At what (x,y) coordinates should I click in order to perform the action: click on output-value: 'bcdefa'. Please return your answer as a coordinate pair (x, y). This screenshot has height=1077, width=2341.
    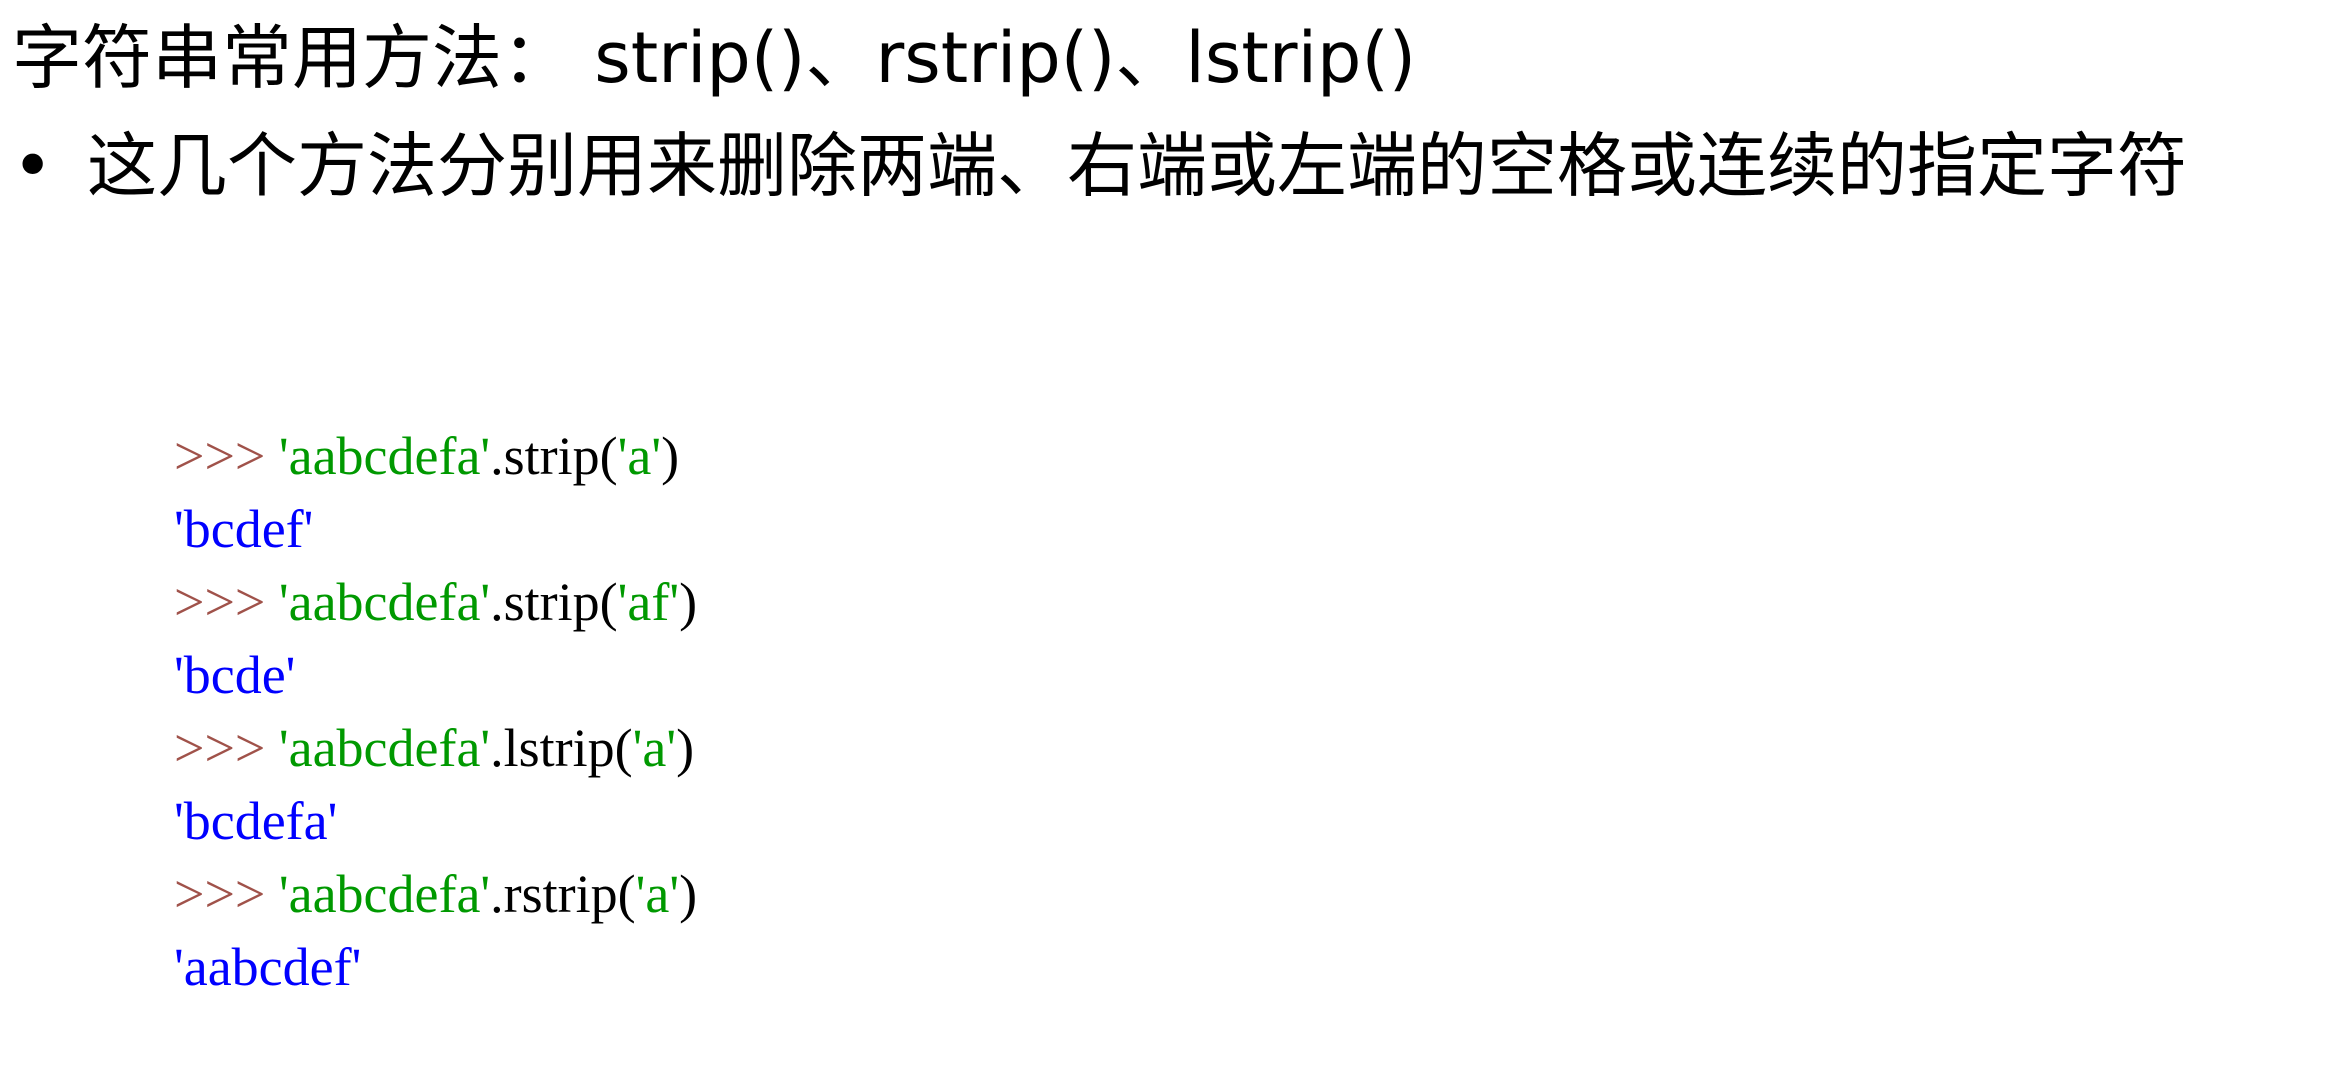
    Looking at the image, I should click on (256, 821).